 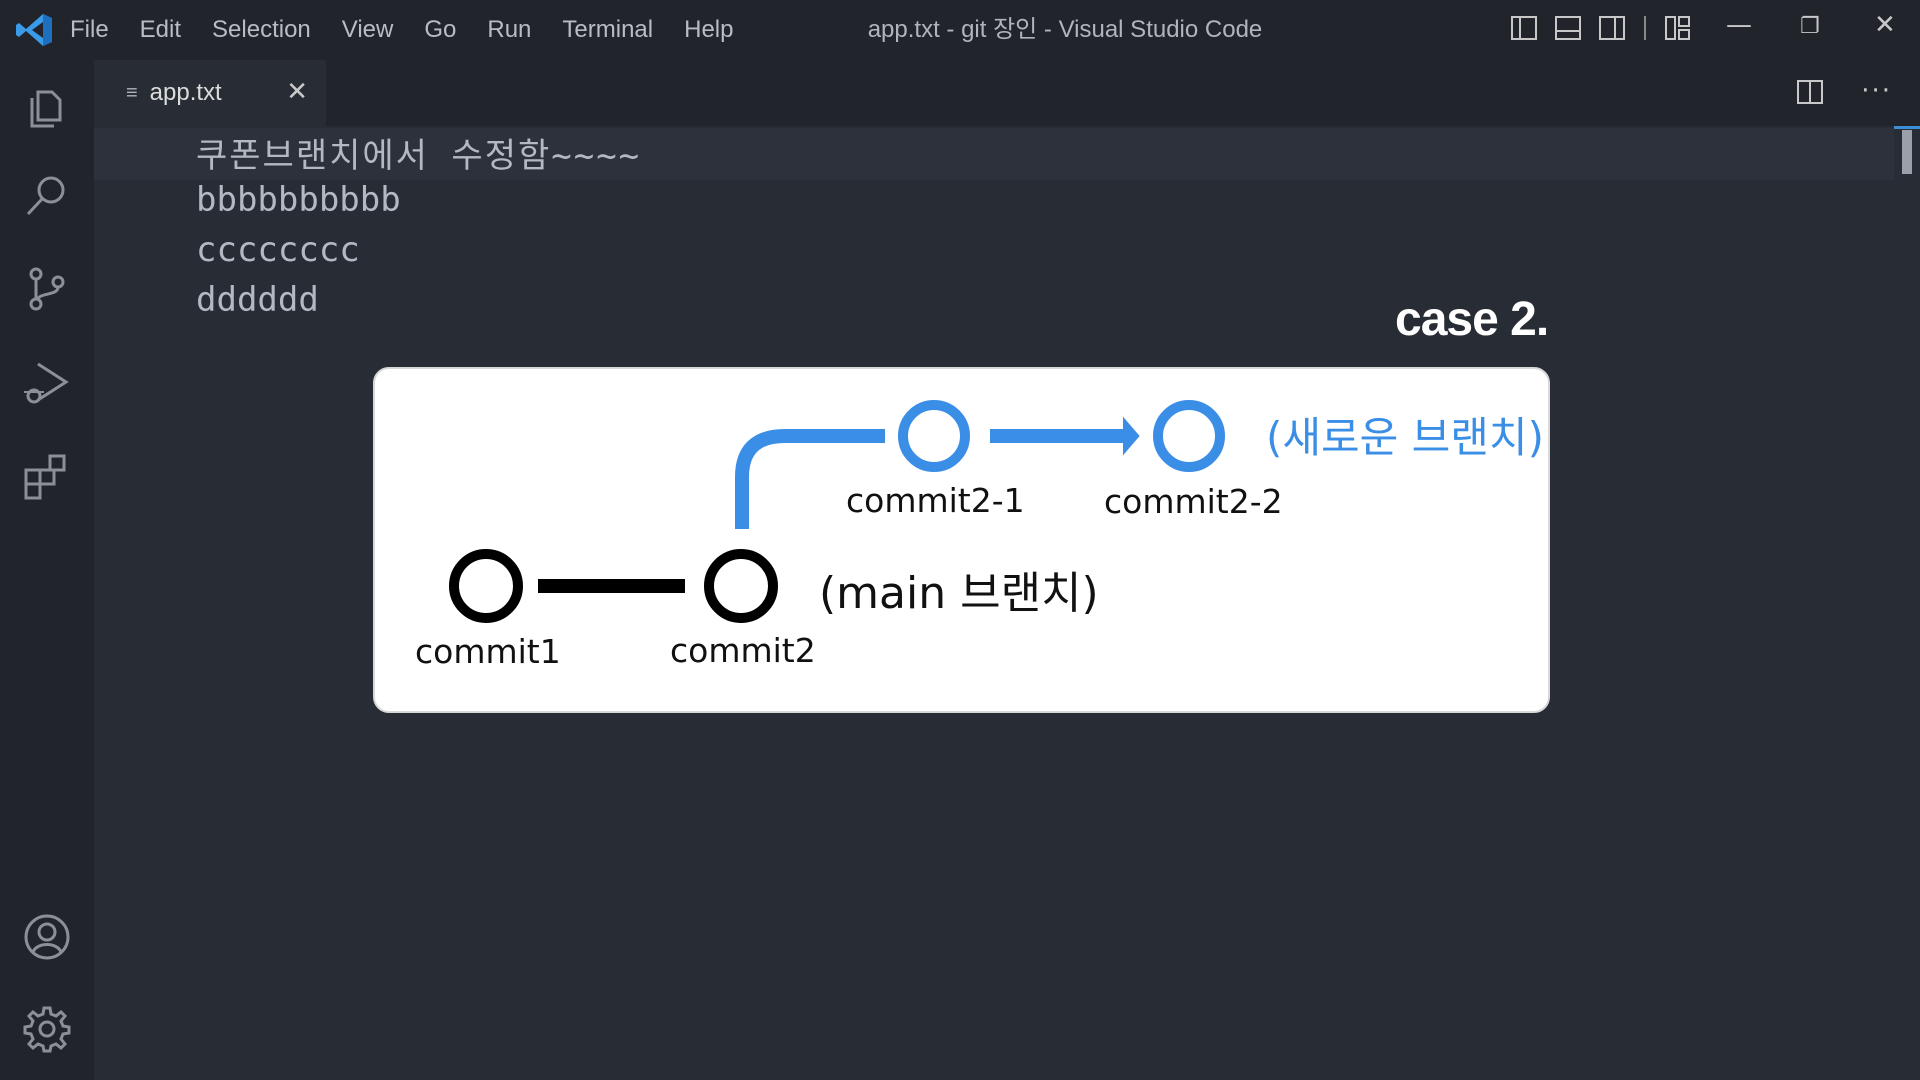 I want to click on case-label: case 2., so click(x=1472, y=319).